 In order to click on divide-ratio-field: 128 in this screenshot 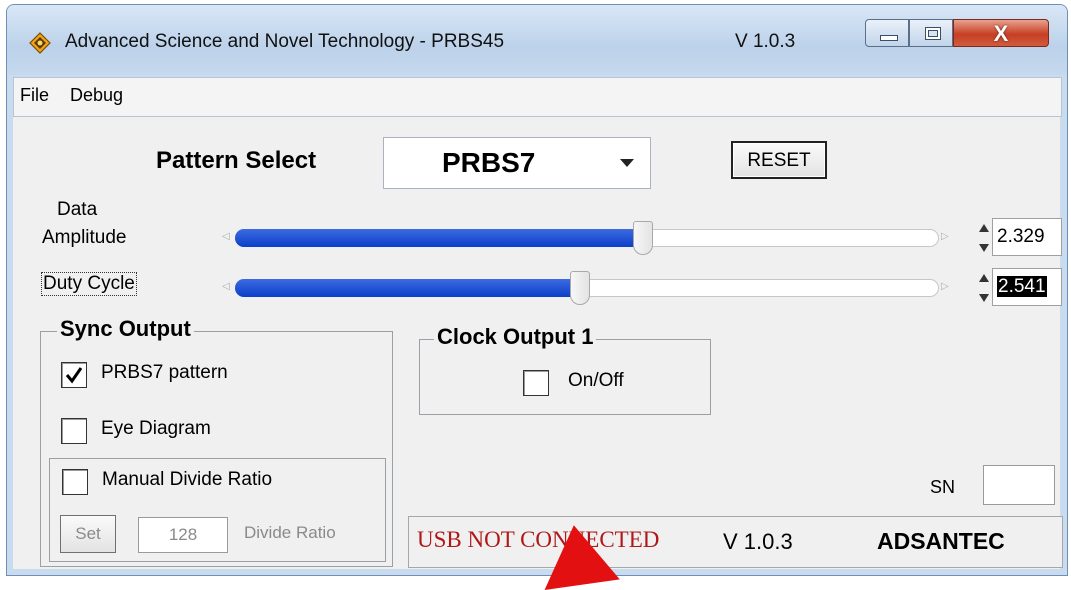, I will do `click(183, 535)`.